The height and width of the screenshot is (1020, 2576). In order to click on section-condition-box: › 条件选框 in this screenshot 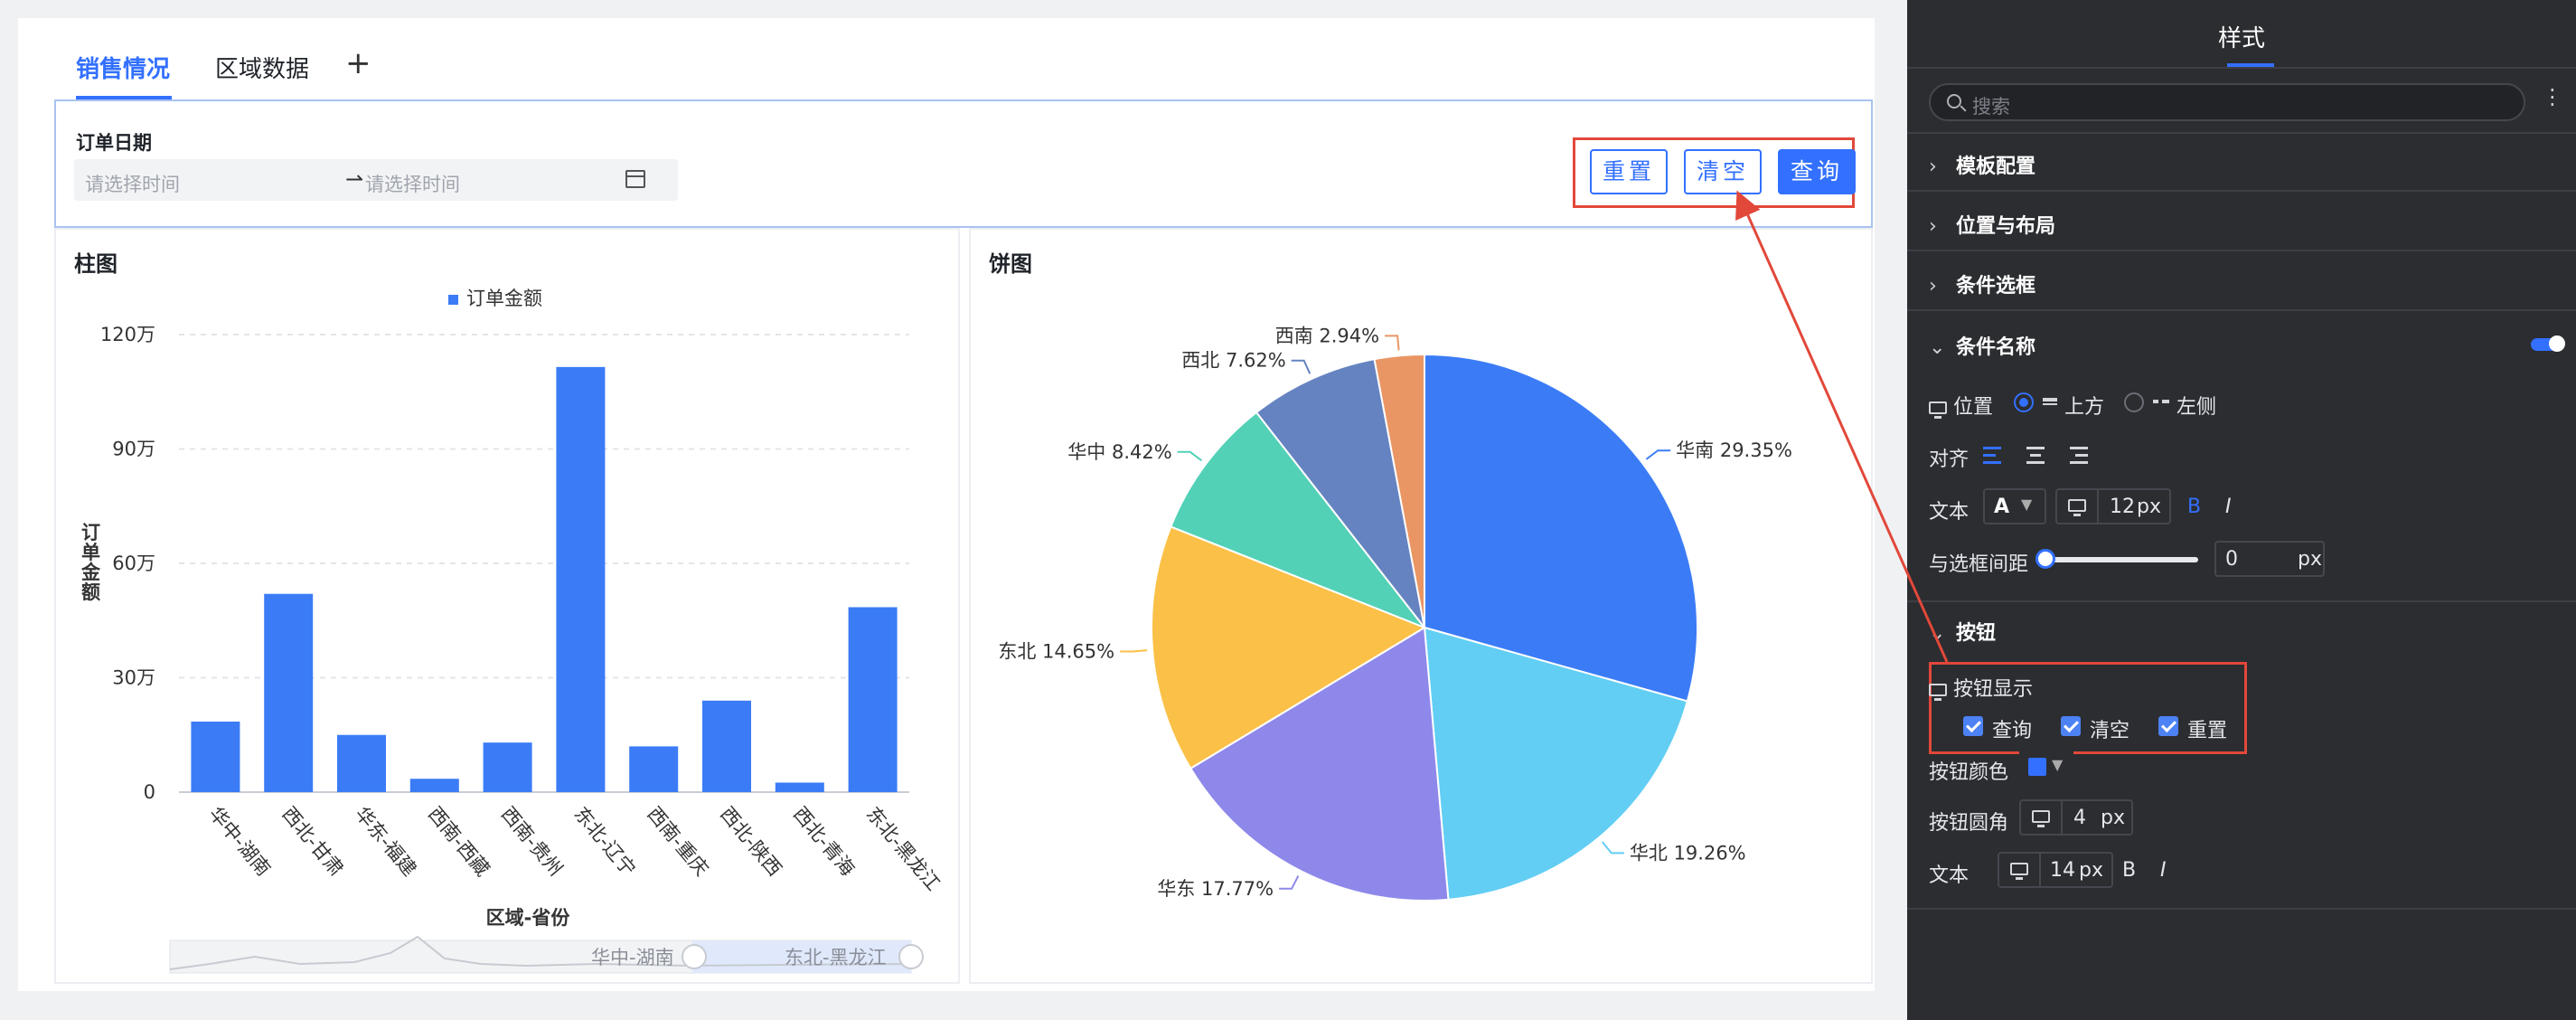, I will do `click(1982, 284)`.